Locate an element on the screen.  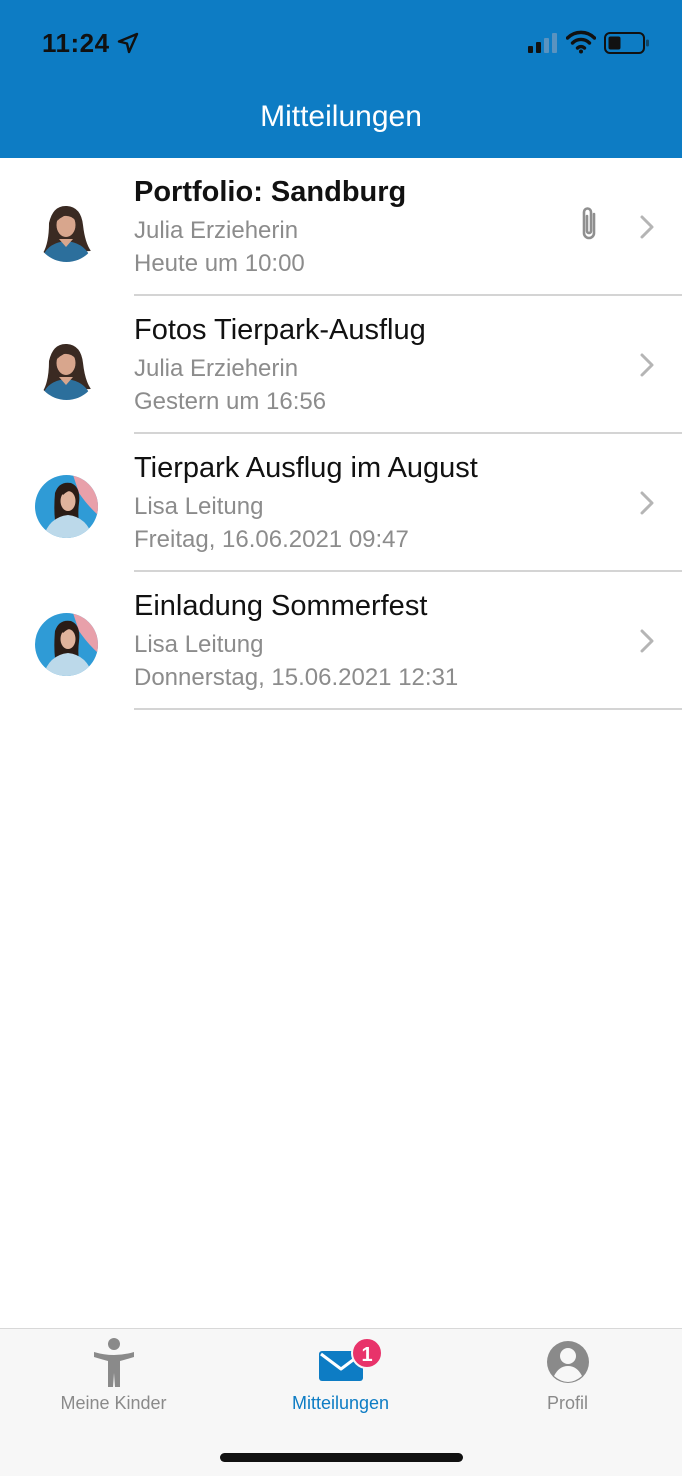
home-indicator is located at coordinates (341, 1457).